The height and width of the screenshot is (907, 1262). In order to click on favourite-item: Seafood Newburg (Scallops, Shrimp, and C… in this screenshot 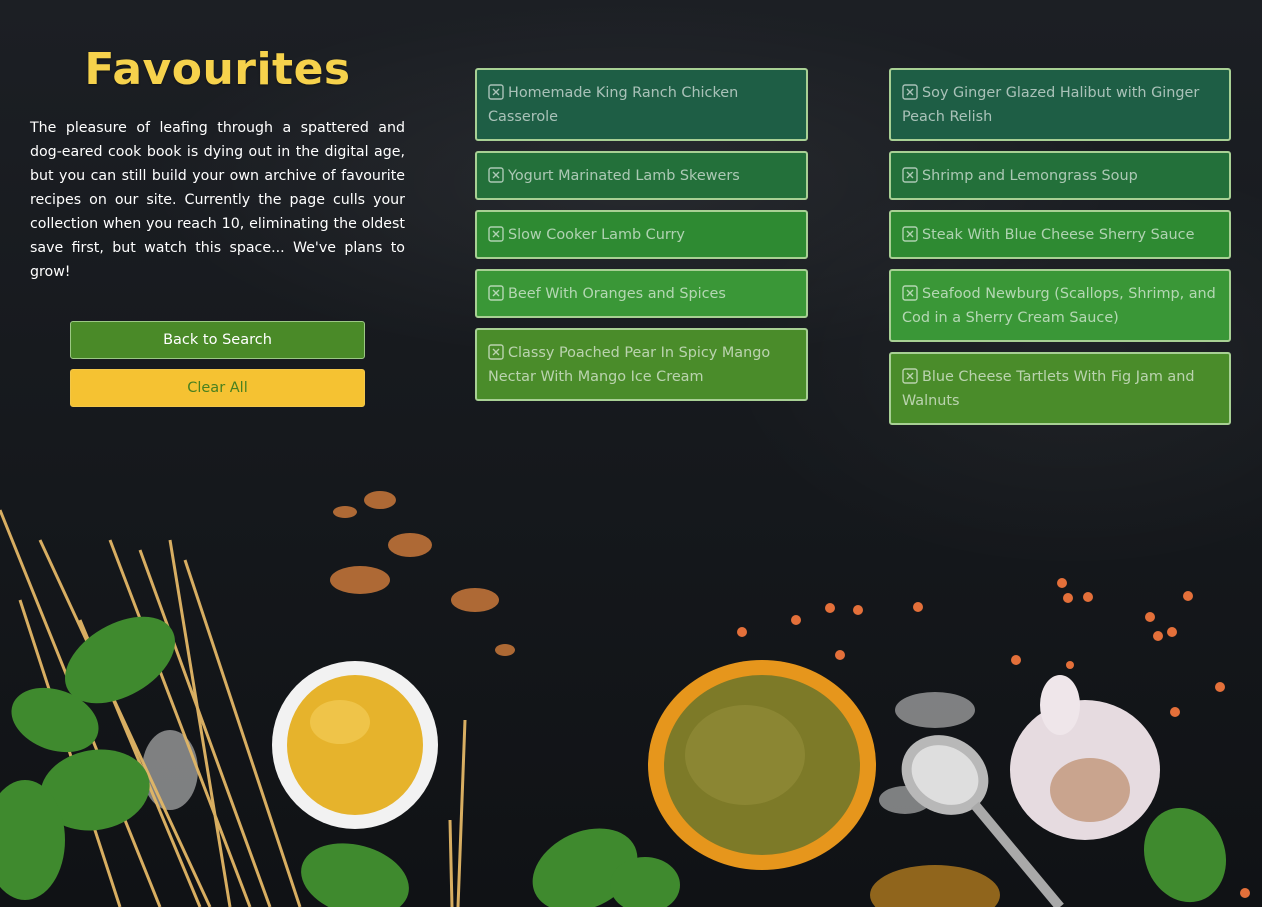, I will do `click(1060, 305)`.